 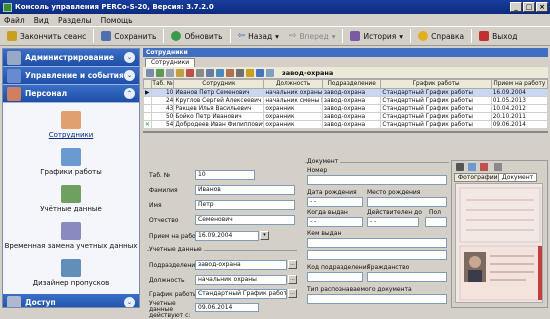 What do you see at coordinates (71, 94) in the screenshot?
I see `sidebar-section-personnel: Персонал ⌃` at bounding box center [71, 94].